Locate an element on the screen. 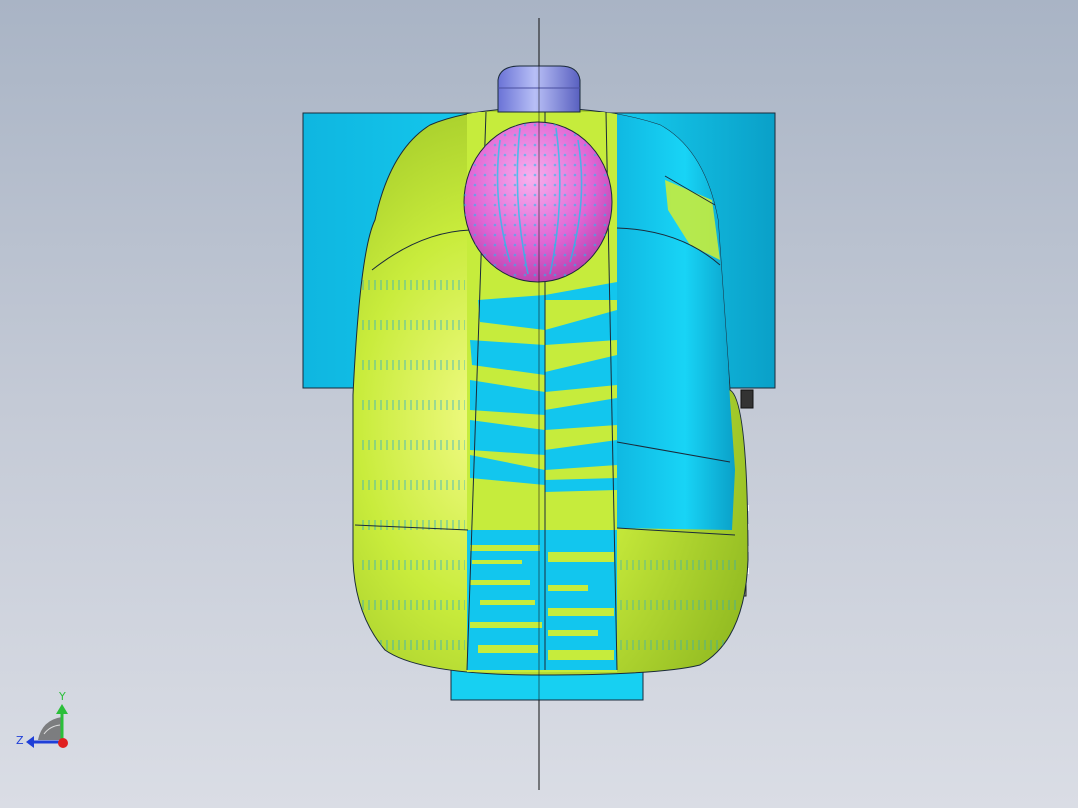 This screenshot has height=808, width=1078. y-axis-label: Y is located at coordinates (62, 696).